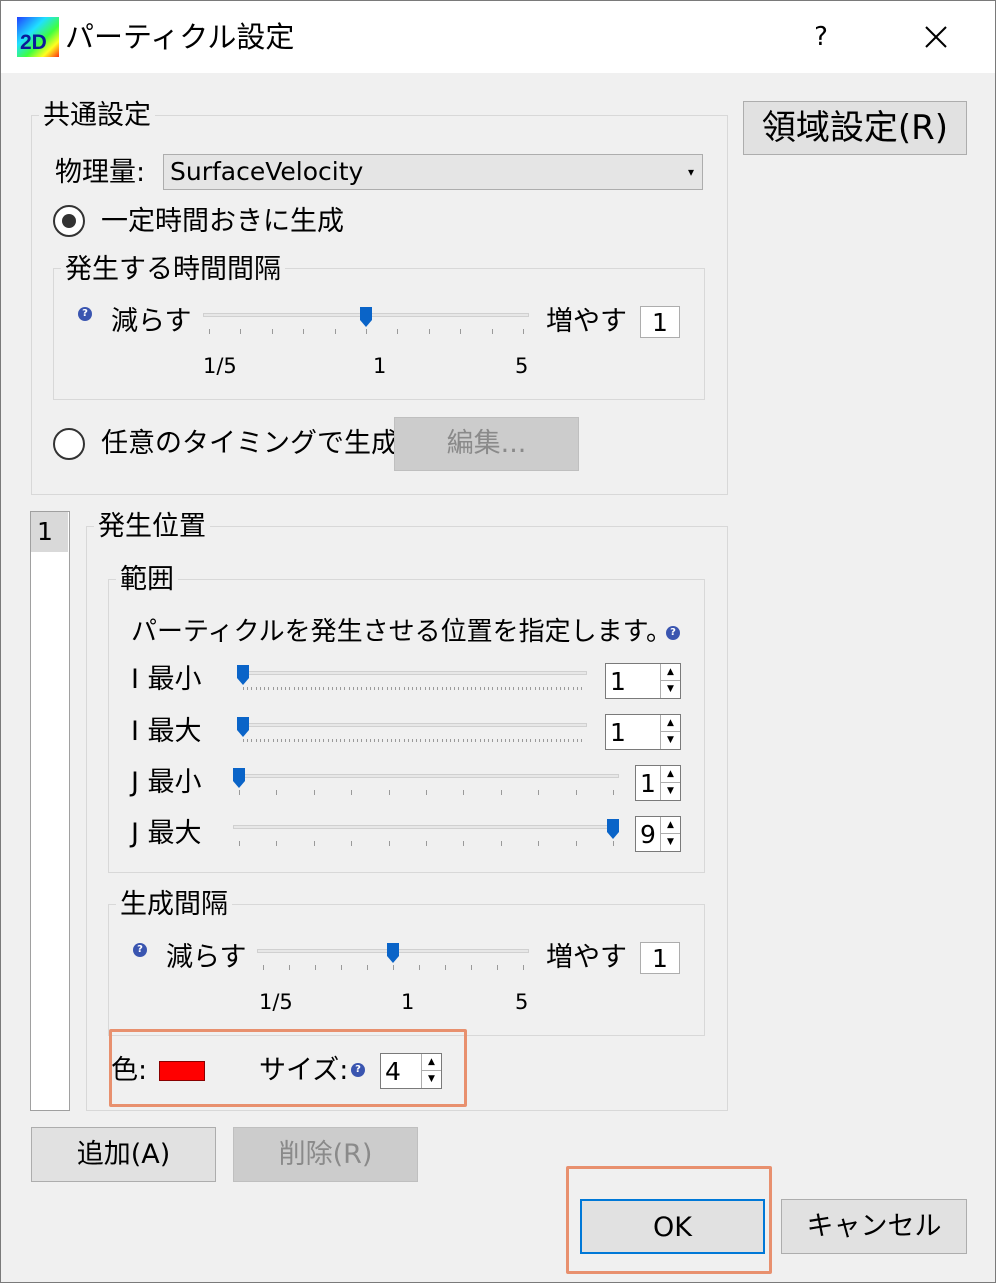 This screenshot has height=1283, width=996. Describe the element at coordinates (426, 783) in the screenshot. I see `j-min-slider` at that location.